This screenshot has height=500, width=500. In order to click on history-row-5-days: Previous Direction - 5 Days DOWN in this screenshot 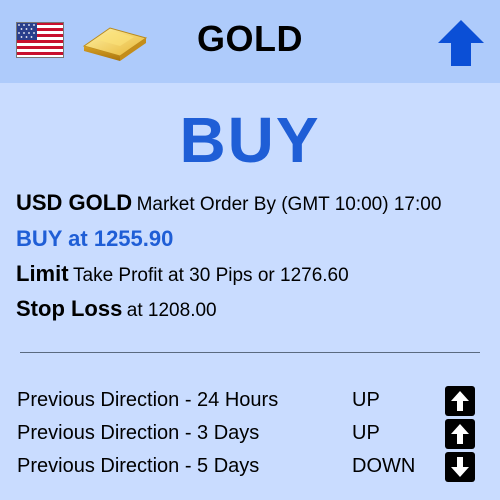, I will do `click(252, 467)`.